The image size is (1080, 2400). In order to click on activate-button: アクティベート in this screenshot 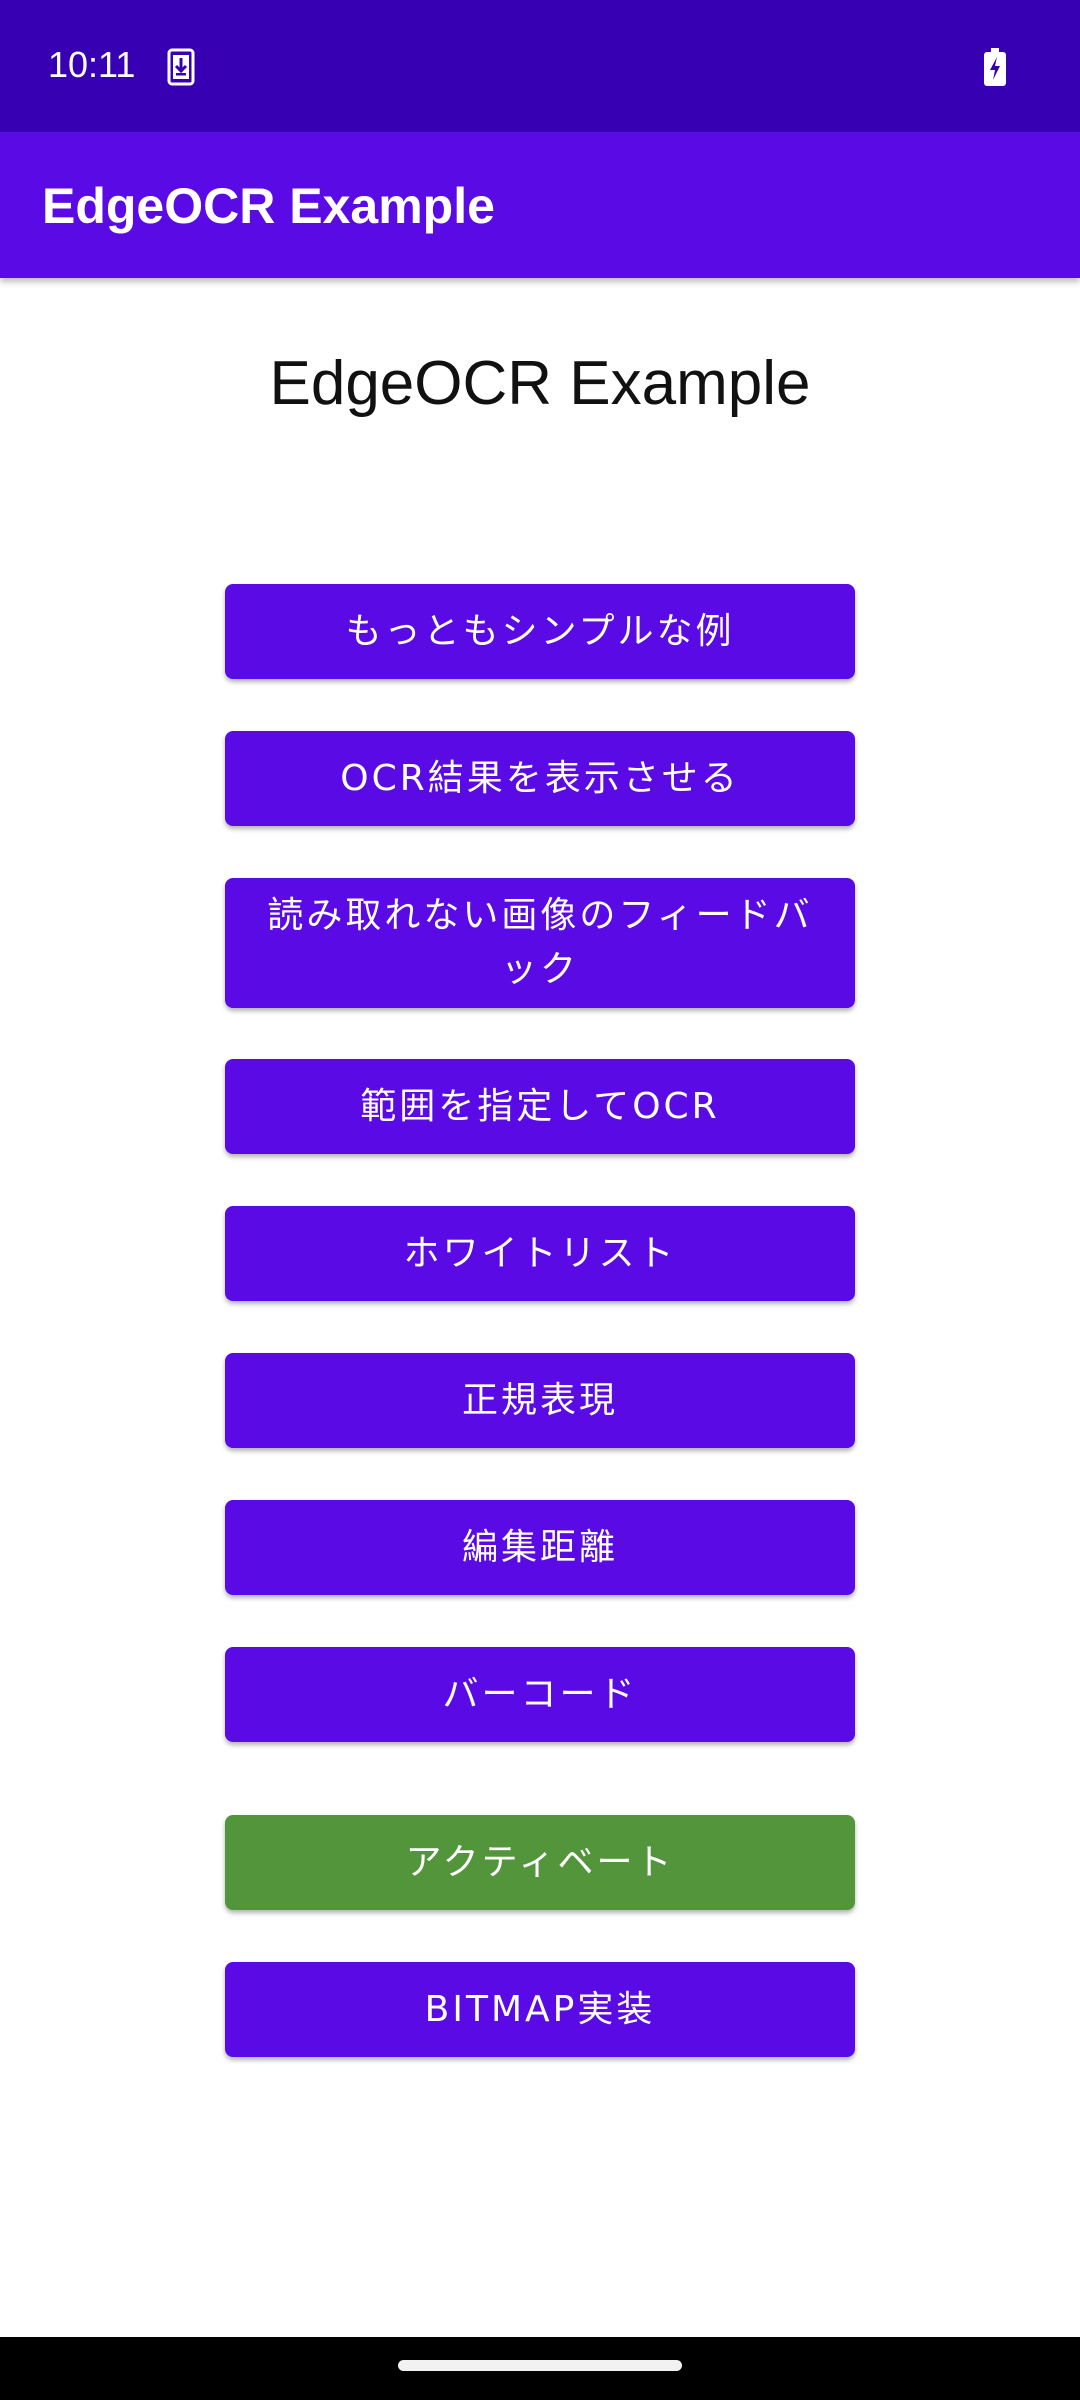, I will do `click(540, 1862)`.